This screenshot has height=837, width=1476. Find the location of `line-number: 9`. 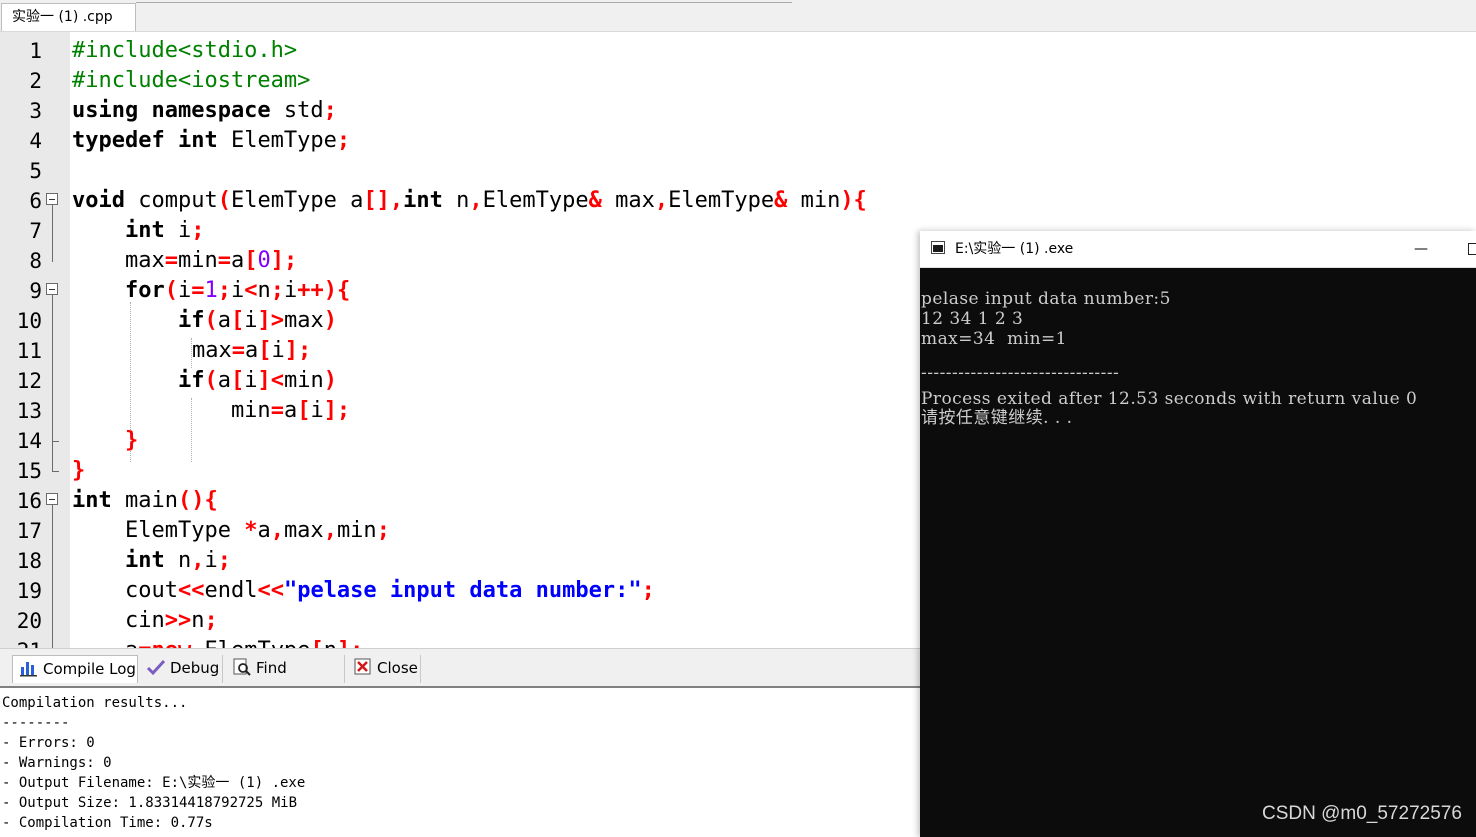

line-number: 9 is located at coordinates (35, 291).